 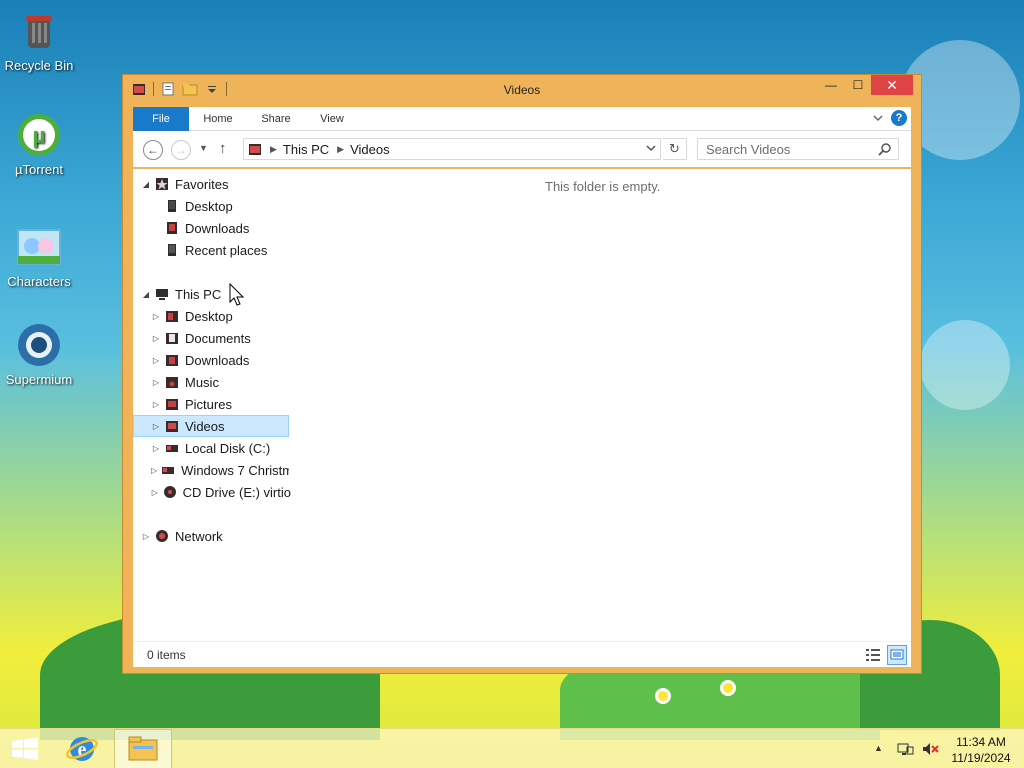 I want to click on back-button: ←, so click(x=153, y=150).